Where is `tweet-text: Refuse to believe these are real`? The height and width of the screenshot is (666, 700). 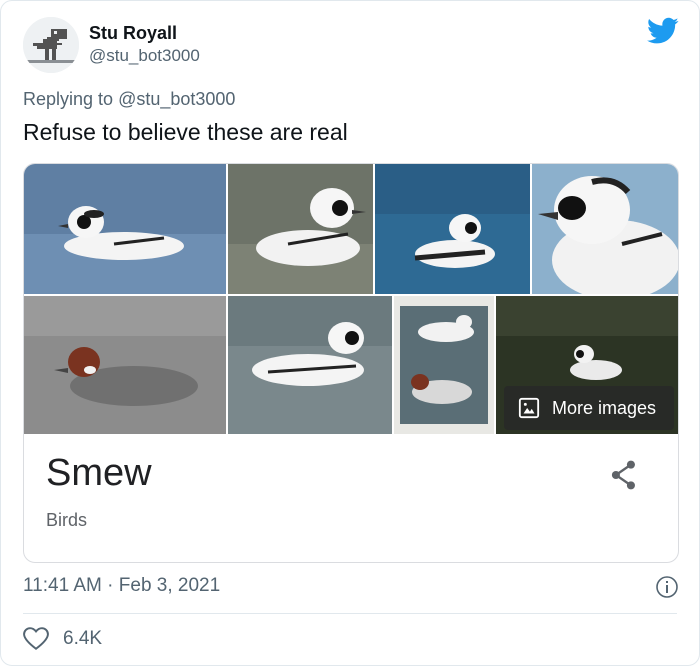
tweet-text: Refuse to believe these are real is located at coordinates (185, 132).